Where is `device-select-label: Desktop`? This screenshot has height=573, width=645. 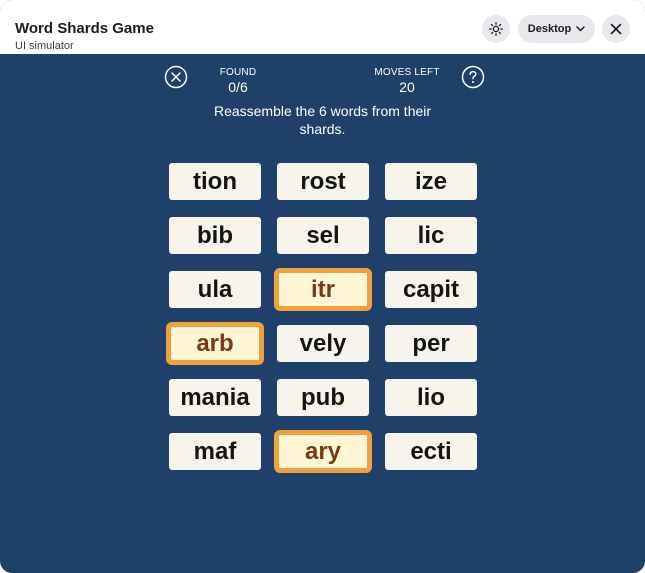 device-select-label: Desktop is located at coordinates (549, 29).